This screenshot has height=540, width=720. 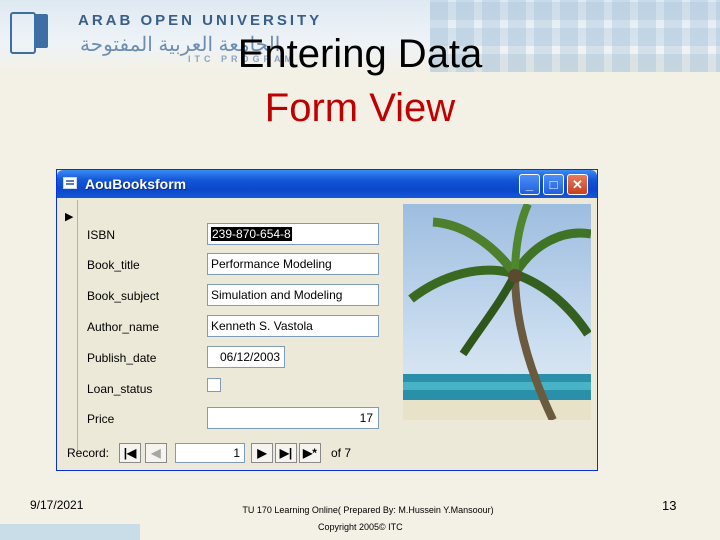 I want to click on university-name: ARAB OPEN UNIVERSITY, so click(x=200, y=20).